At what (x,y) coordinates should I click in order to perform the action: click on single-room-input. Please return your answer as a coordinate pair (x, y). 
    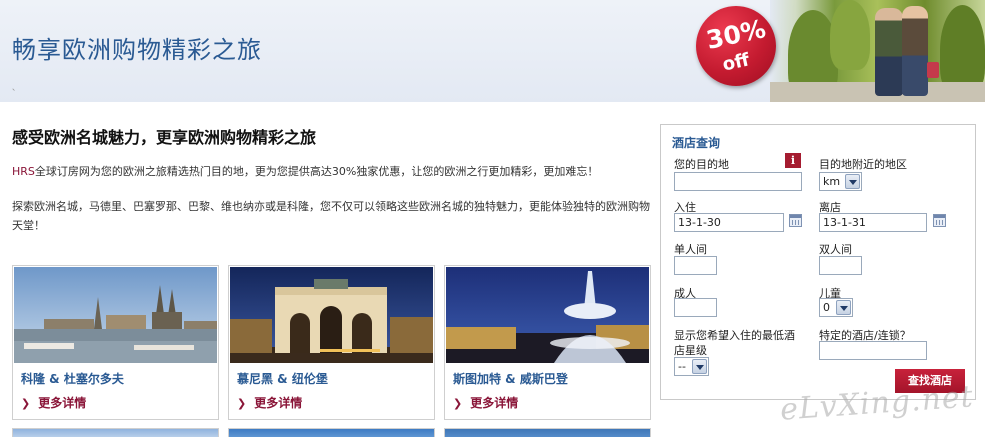
    Looking at the image, I should click on (695, 265).